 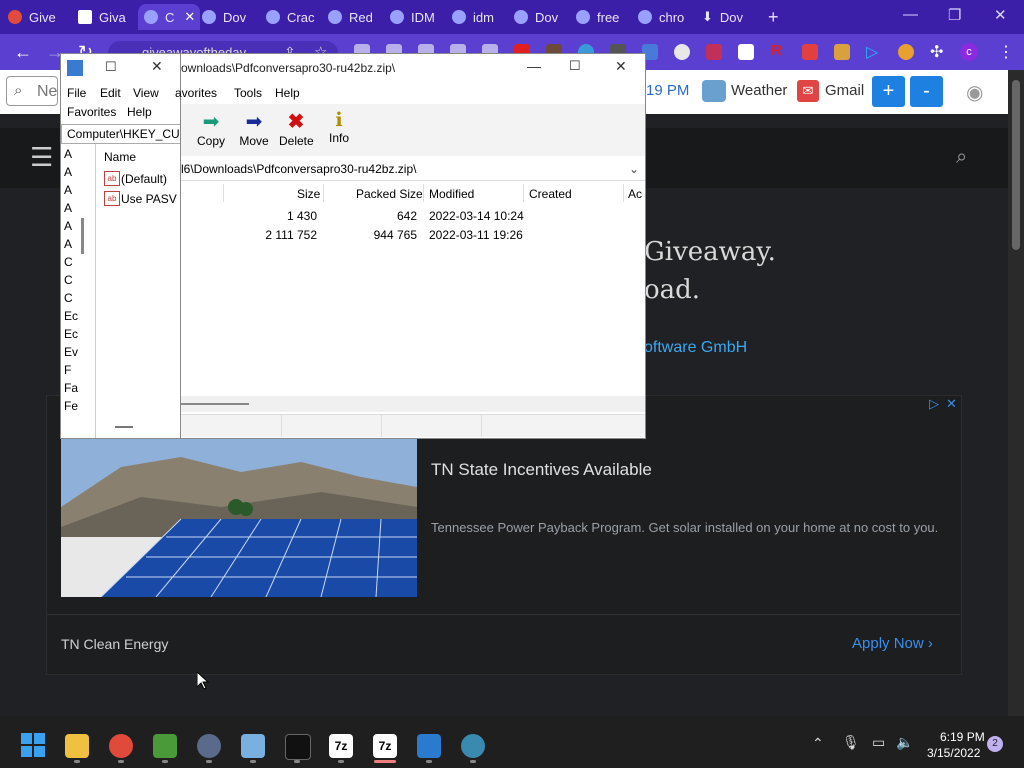 What do you see at coordinates (995, 744) in the screenshot?
I see `notification-badge: 2` at bounding box center [995, 744].